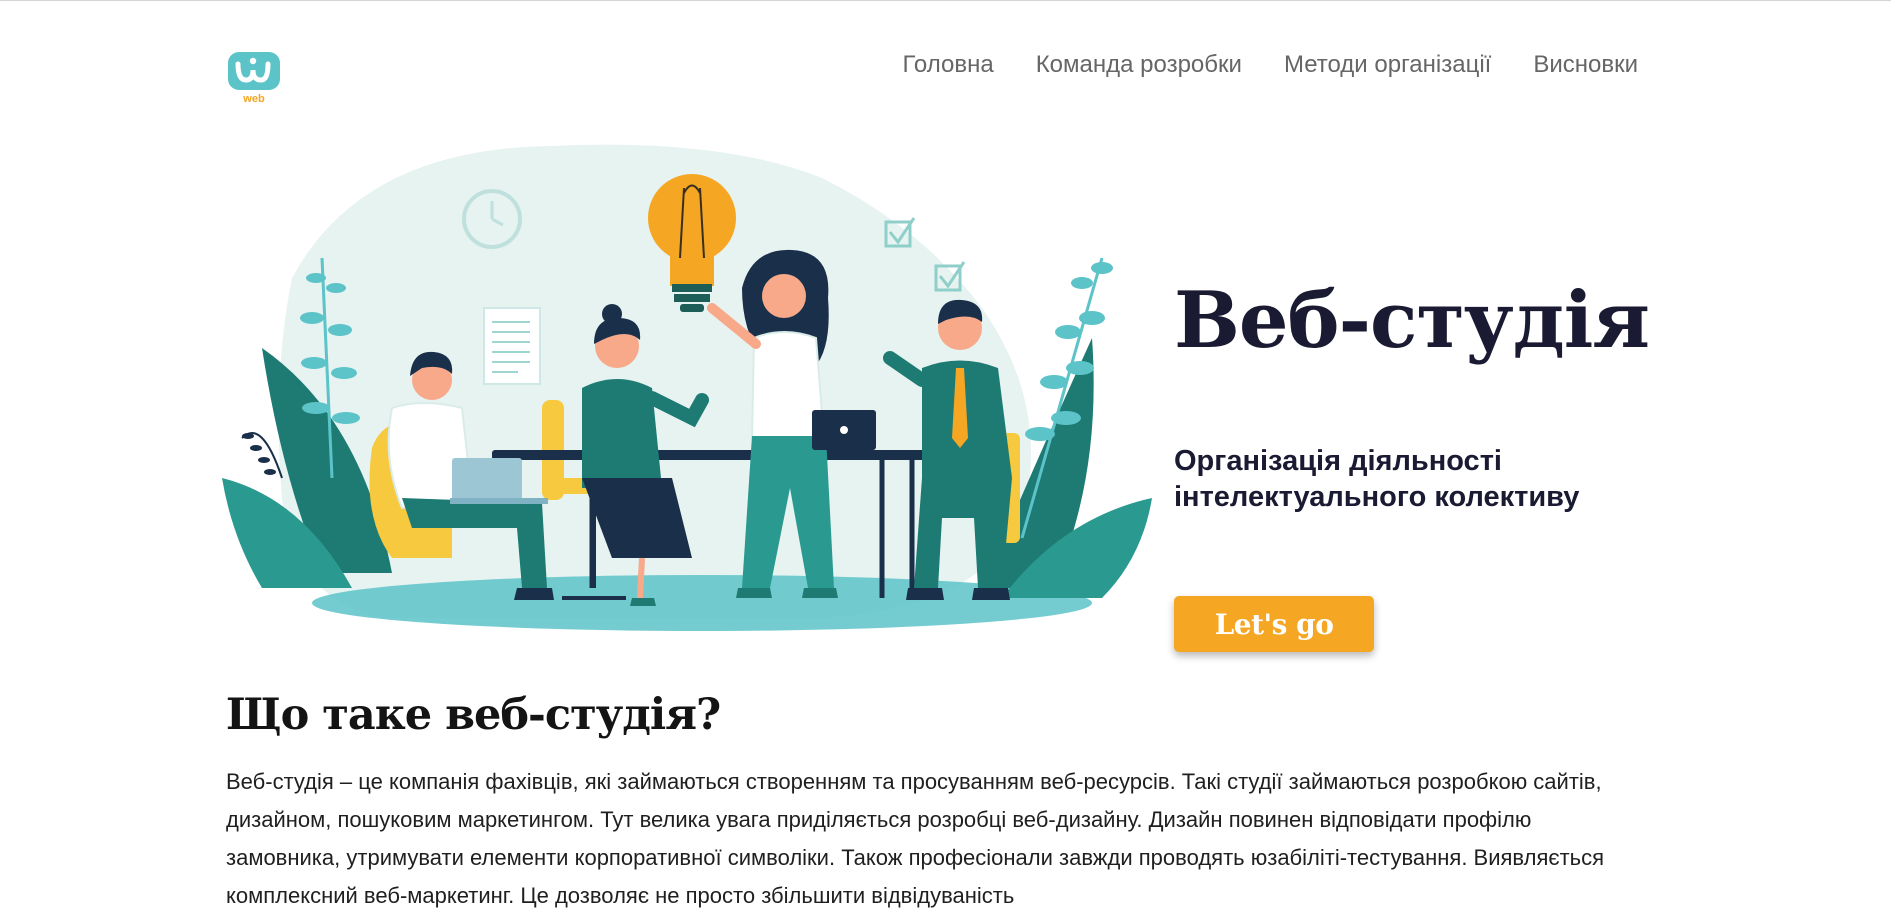  I want to click on logo-text: web, so click(253, 99).